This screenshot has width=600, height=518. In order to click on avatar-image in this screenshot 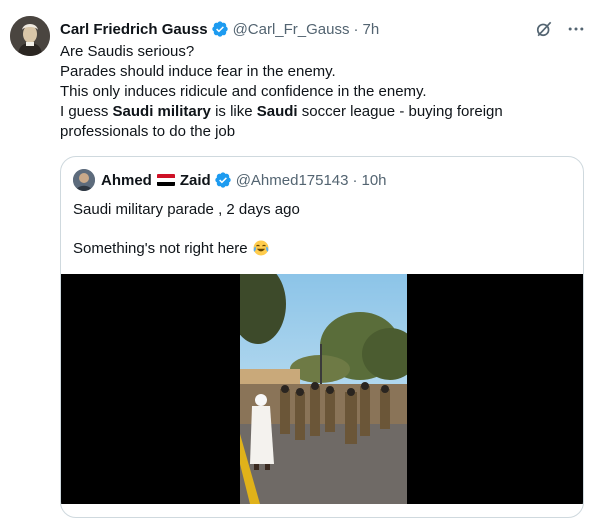, I will do `click(84, 180)`.